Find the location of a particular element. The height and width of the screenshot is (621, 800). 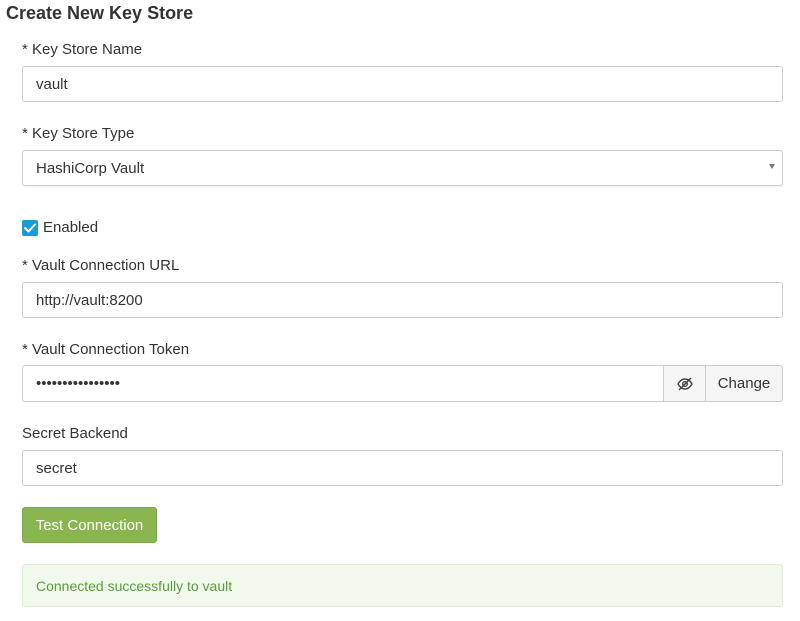

key-store-type-label: * Key Store Type is located at coordinates (78, 133).